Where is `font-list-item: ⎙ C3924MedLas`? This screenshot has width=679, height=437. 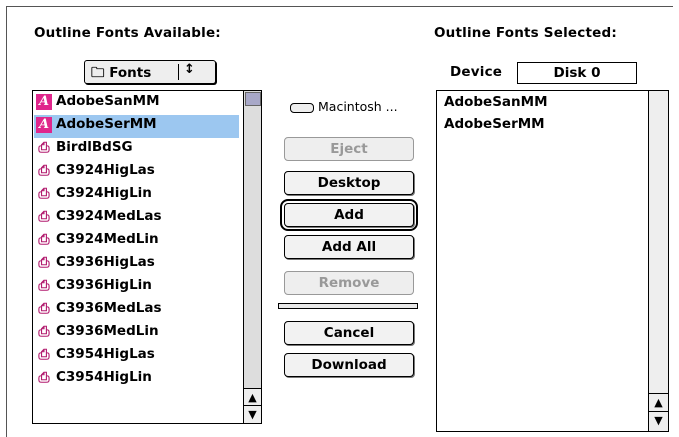 font-list-item: ⎙ C3924MedLas is located at coordinates (136, 218).